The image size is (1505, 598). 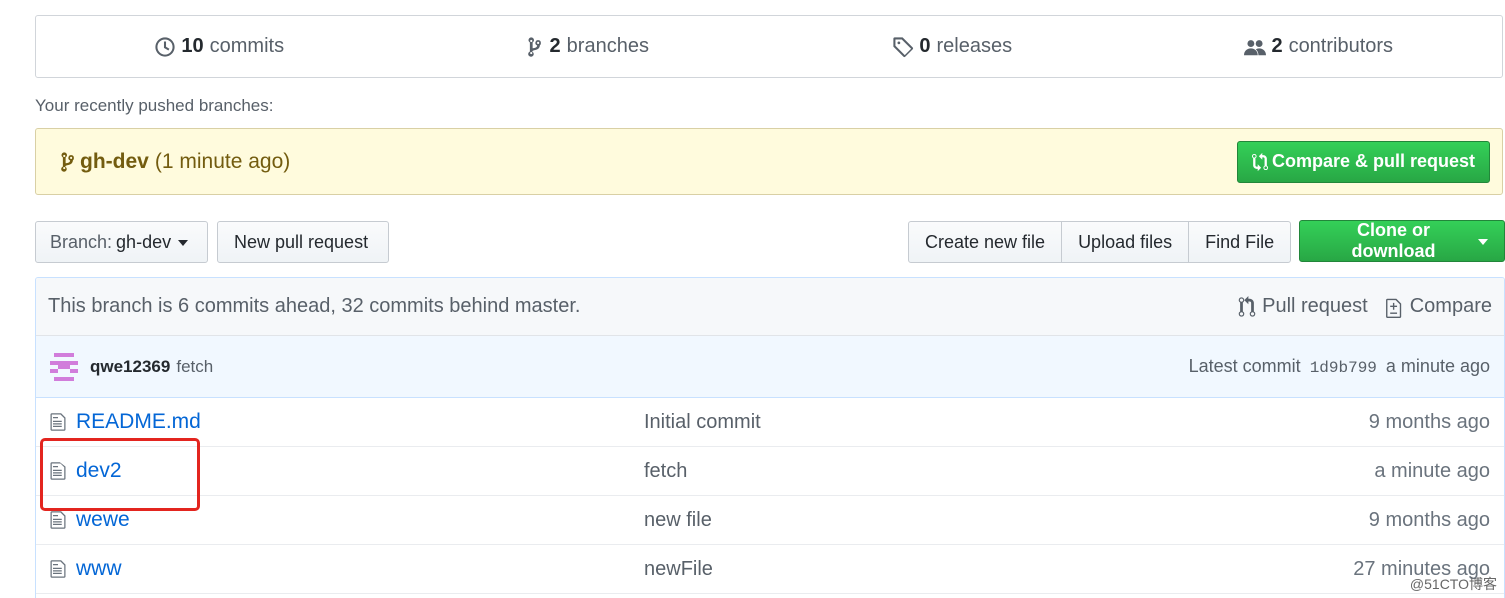 I want to click on people-icon, so click(x=1255, y=47).